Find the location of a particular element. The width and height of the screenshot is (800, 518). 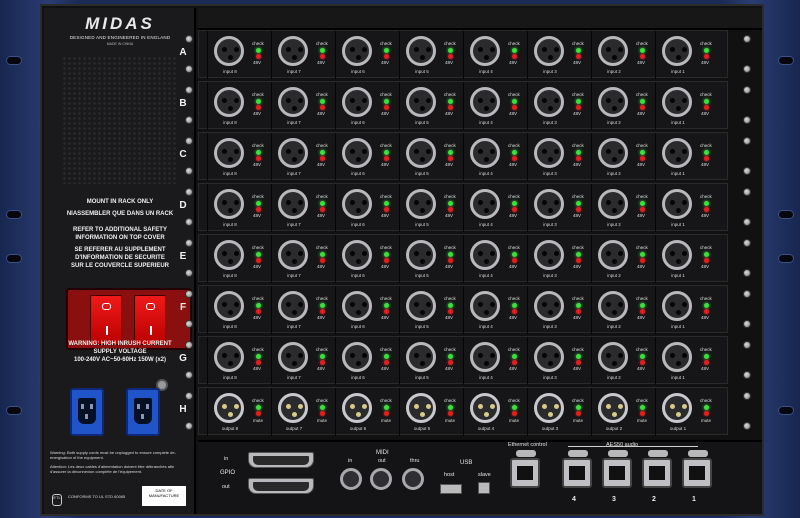

usb-host-port is located at coordinates (451, 489).